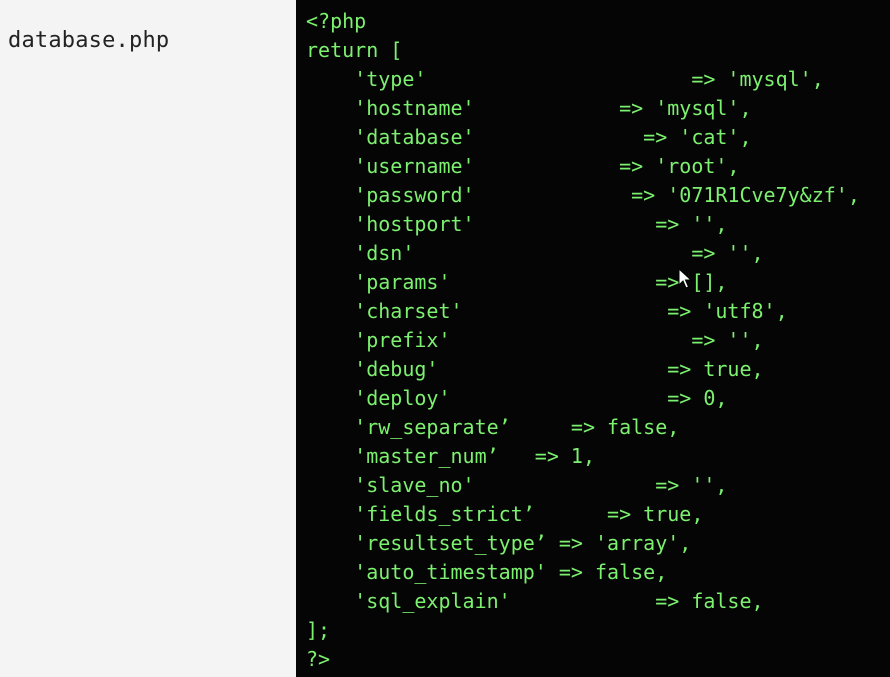  What do you see at coordinates (450, 456) in the screenshot?
I see `config-entry-master-num: 'master_num’ => 1,` at bounding box center [450, 456].